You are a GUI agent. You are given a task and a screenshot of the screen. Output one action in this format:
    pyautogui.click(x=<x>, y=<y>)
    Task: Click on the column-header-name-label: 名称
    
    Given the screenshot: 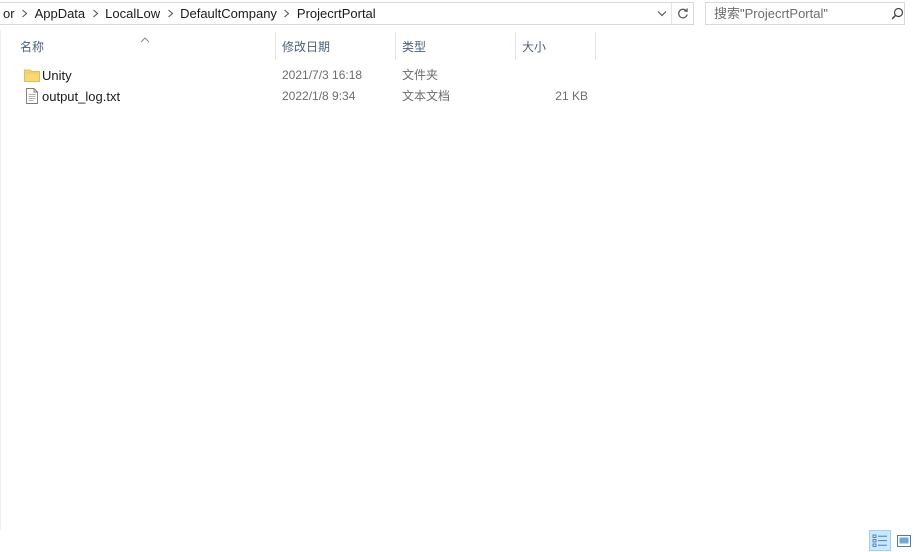 What is the action you would take?
    pyautogui.click(x=32, y=46)
    